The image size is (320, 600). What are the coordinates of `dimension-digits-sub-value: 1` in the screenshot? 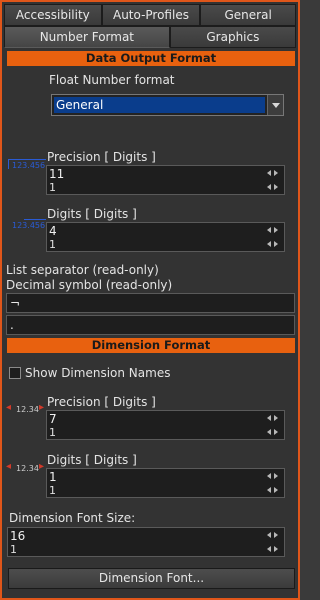 It's located at (52, 490).